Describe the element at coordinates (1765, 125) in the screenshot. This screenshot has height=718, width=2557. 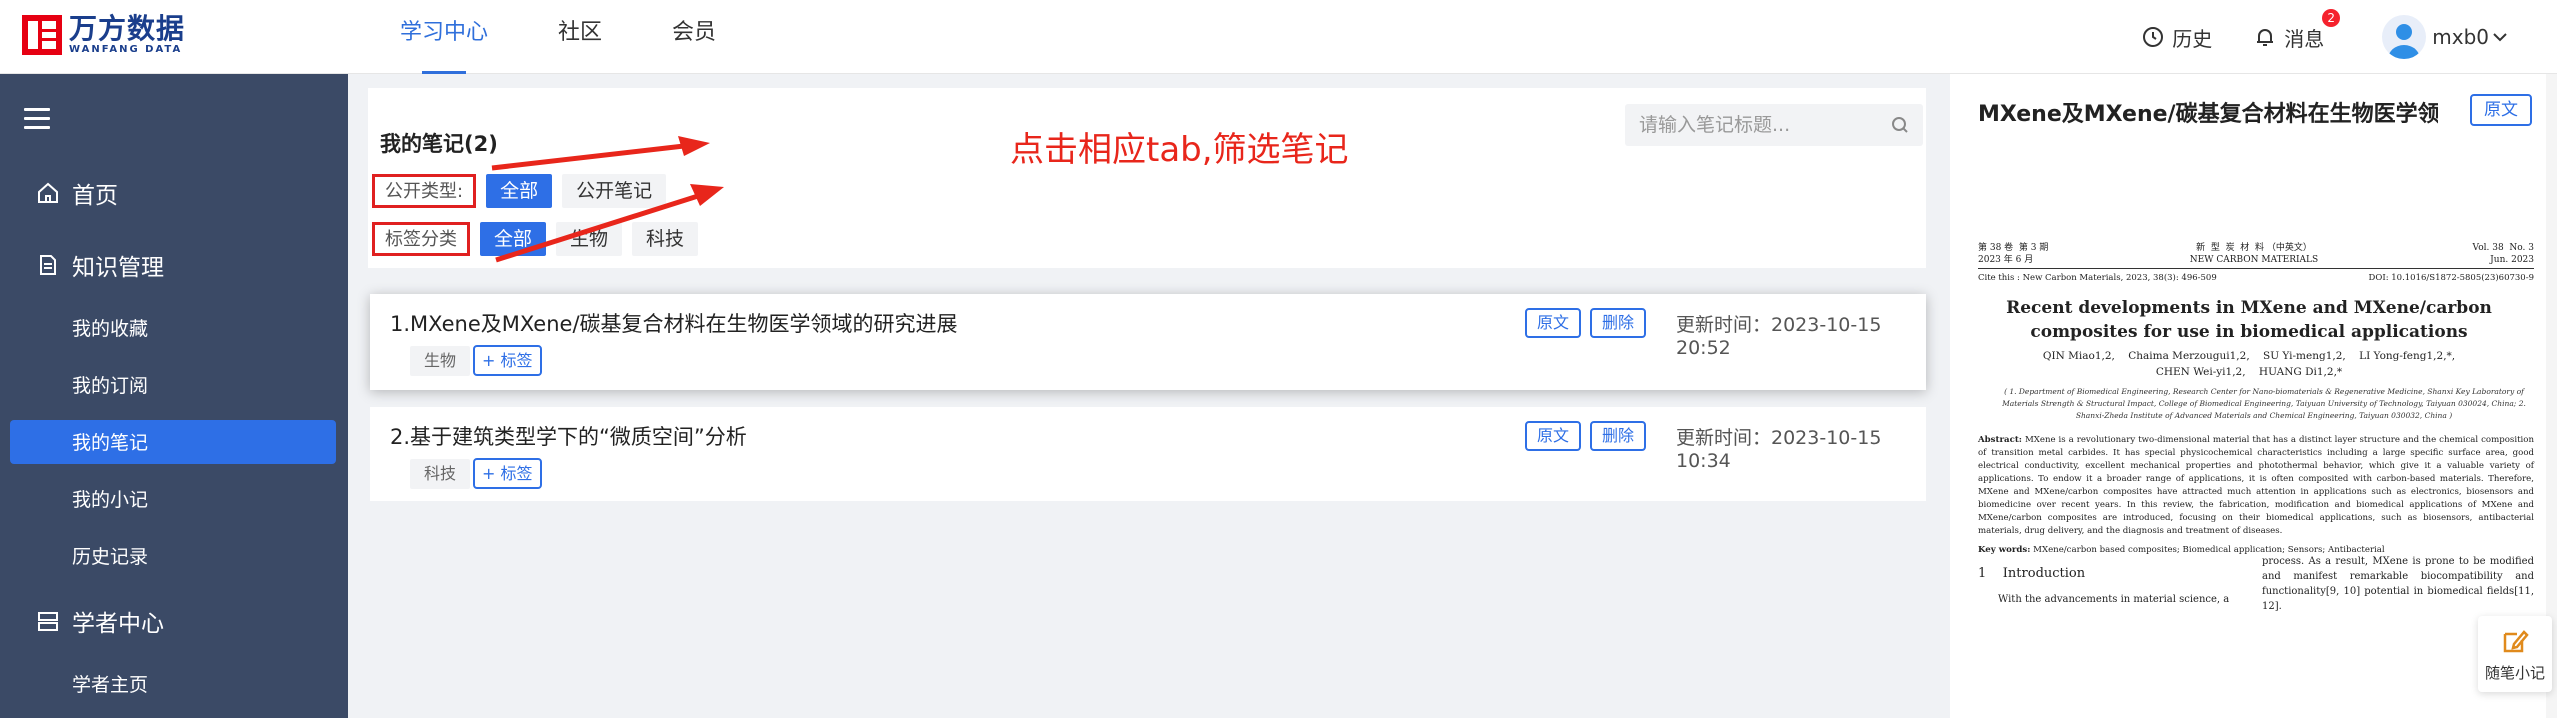
I see `search-input` at that location.